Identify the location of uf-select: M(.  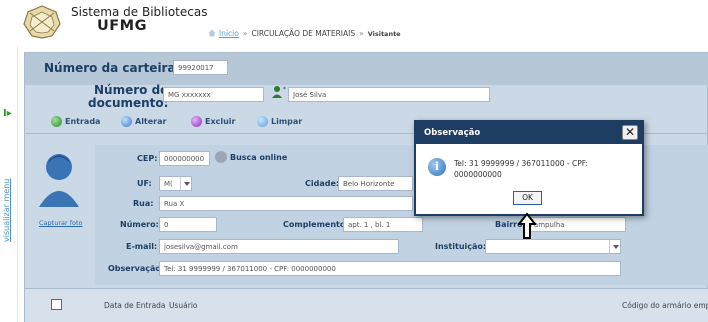
(175, 183).